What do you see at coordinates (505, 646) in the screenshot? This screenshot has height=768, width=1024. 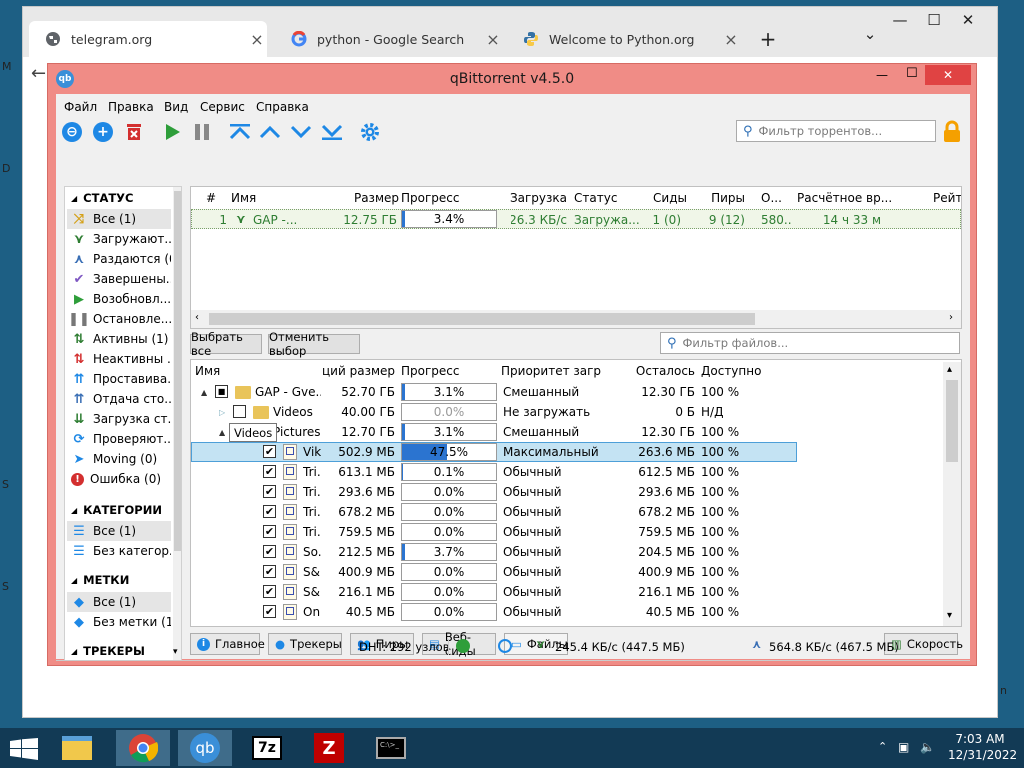 I see `speed-limit-icon` at bounding box center [505, 646].